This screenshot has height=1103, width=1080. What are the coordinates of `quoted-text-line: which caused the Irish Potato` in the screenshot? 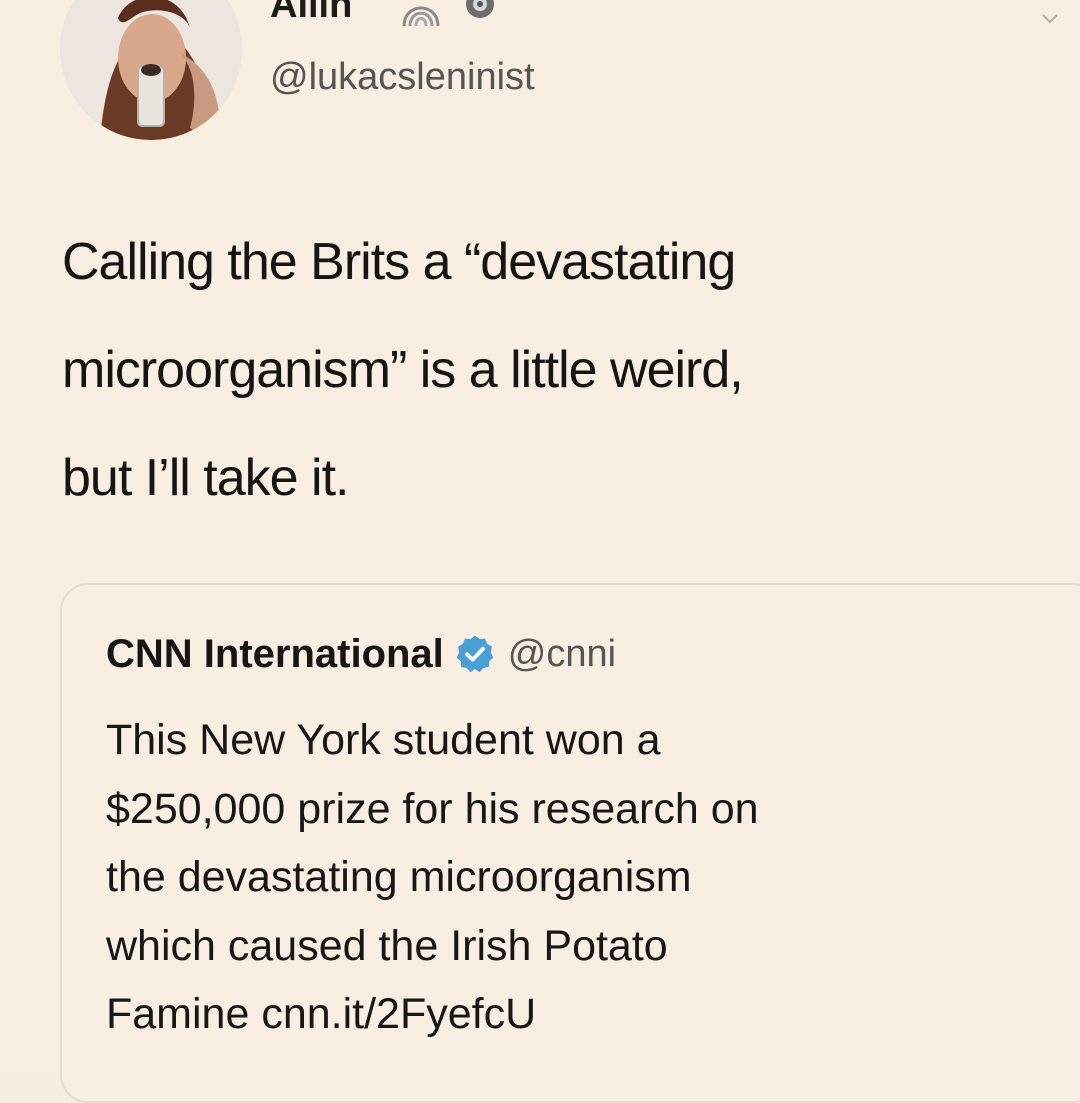 It's located at (387, 945).